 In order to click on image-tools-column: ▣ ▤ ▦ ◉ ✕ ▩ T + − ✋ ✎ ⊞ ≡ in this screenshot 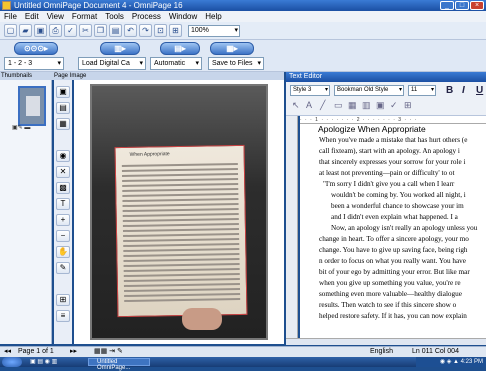, I will do `click(63, 212)`.